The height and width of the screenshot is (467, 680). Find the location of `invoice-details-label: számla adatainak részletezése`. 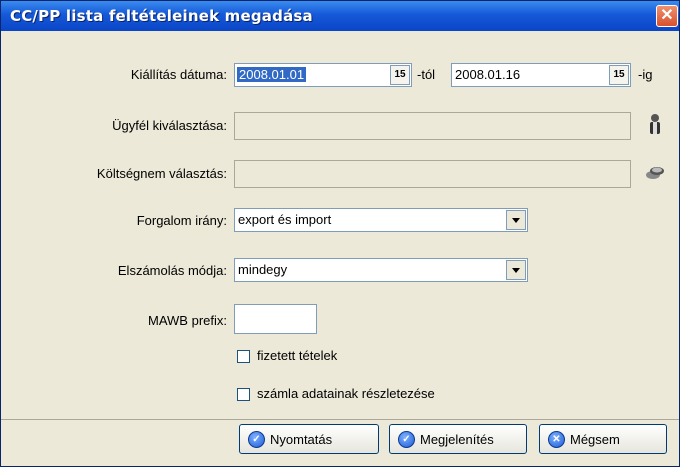

invoice-details-label: számla adatainak részletezése is located at coordinates (346, 393).